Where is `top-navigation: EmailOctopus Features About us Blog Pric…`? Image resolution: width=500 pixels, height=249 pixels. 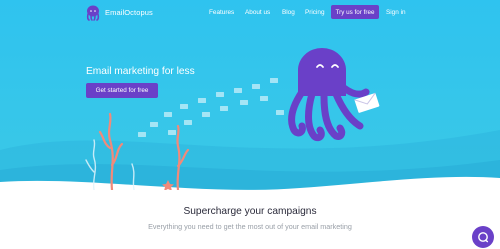 top-navigation: EmailOctopus Features About us Blog Pric… is located at coordinates (250, 13).